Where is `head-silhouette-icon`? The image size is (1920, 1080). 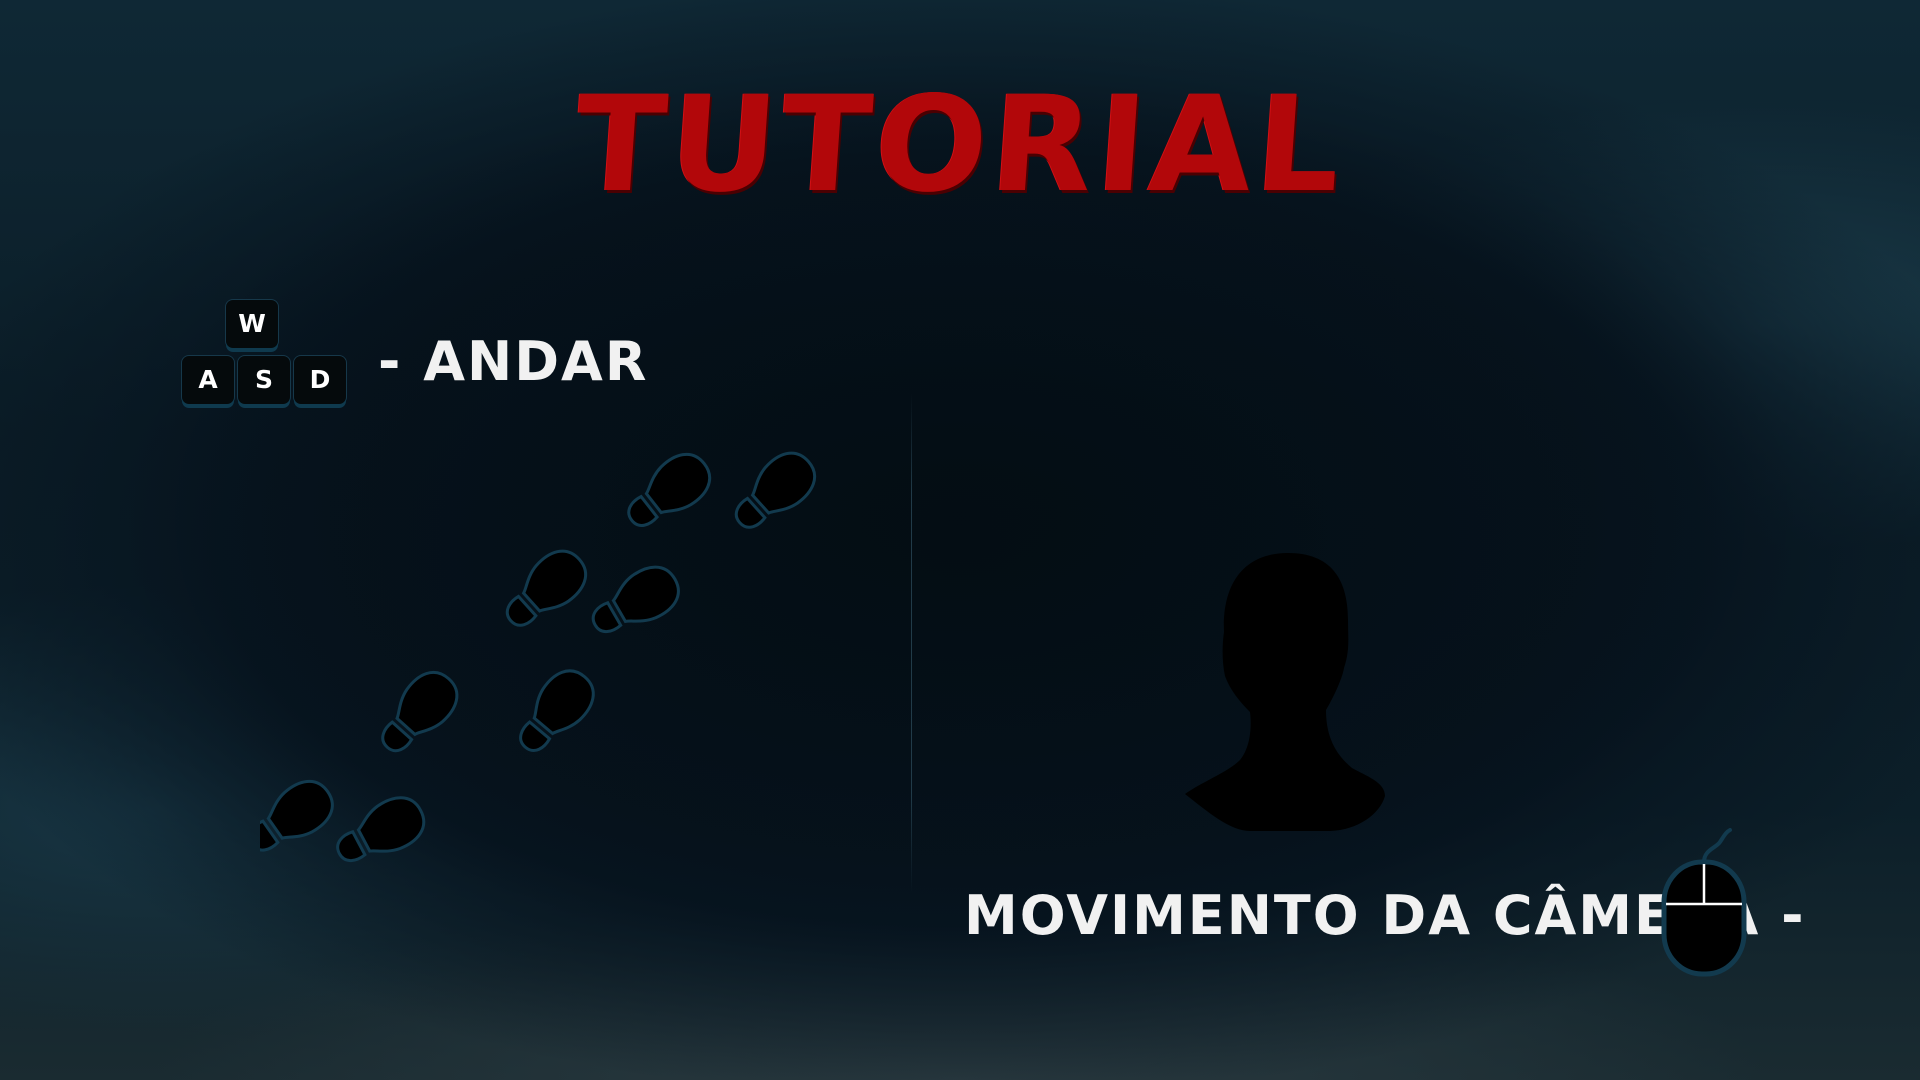
head-silhouette-icon is located at coordinates (1285, 692).